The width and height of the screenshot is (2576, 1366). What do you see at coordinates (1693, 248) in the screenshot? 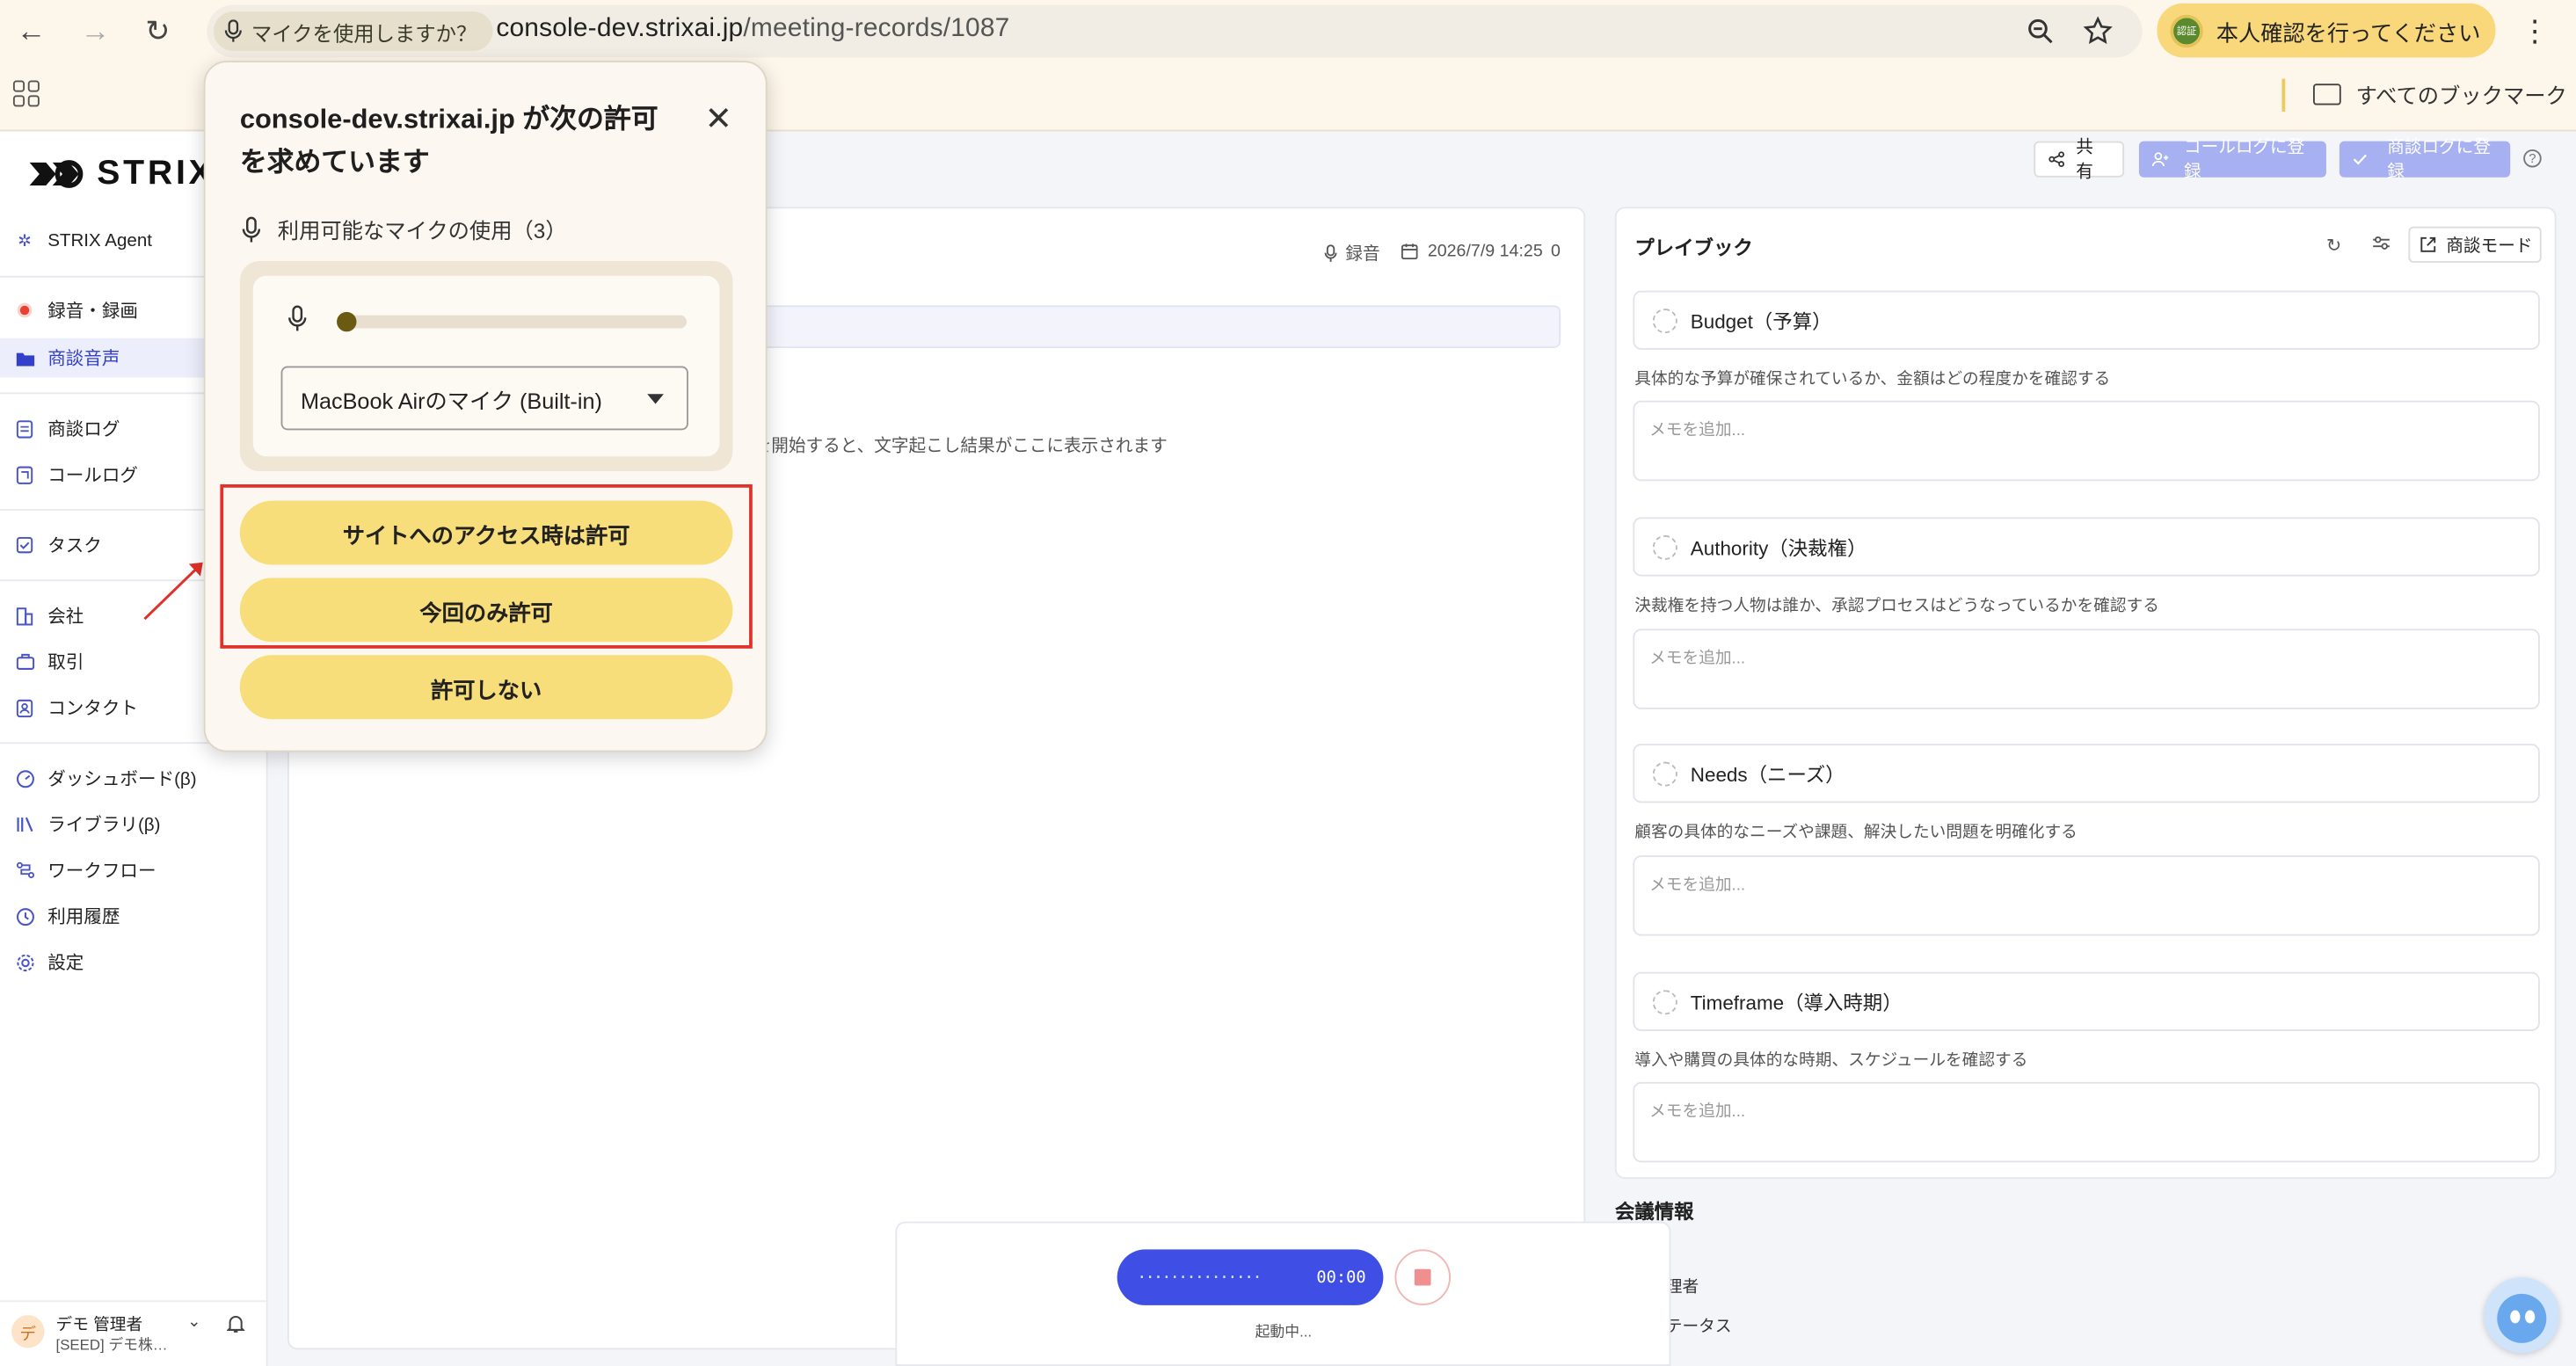
I see `playbook-title: プレイブック` at bounding box center [1693, 248].